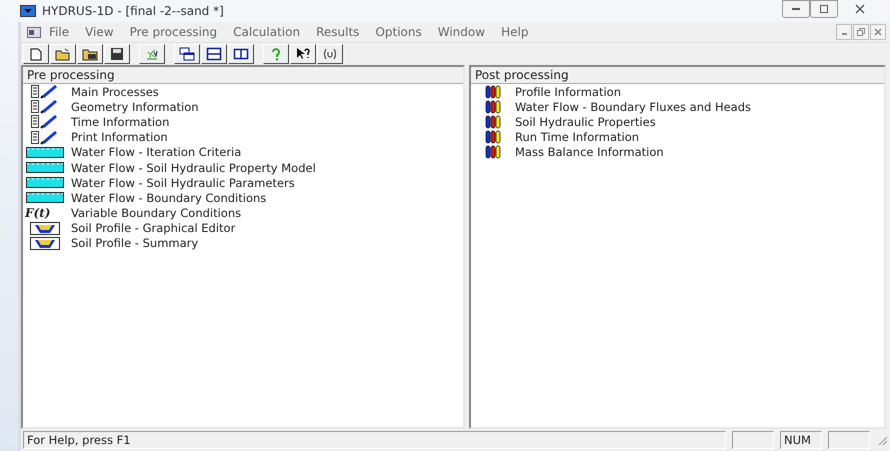 This screenshot has width=890, height=451. What do you see at coordinates (243, 75) in the screenshot?
I see `panel-header: Pre processing` at bounding box center [243, 75].